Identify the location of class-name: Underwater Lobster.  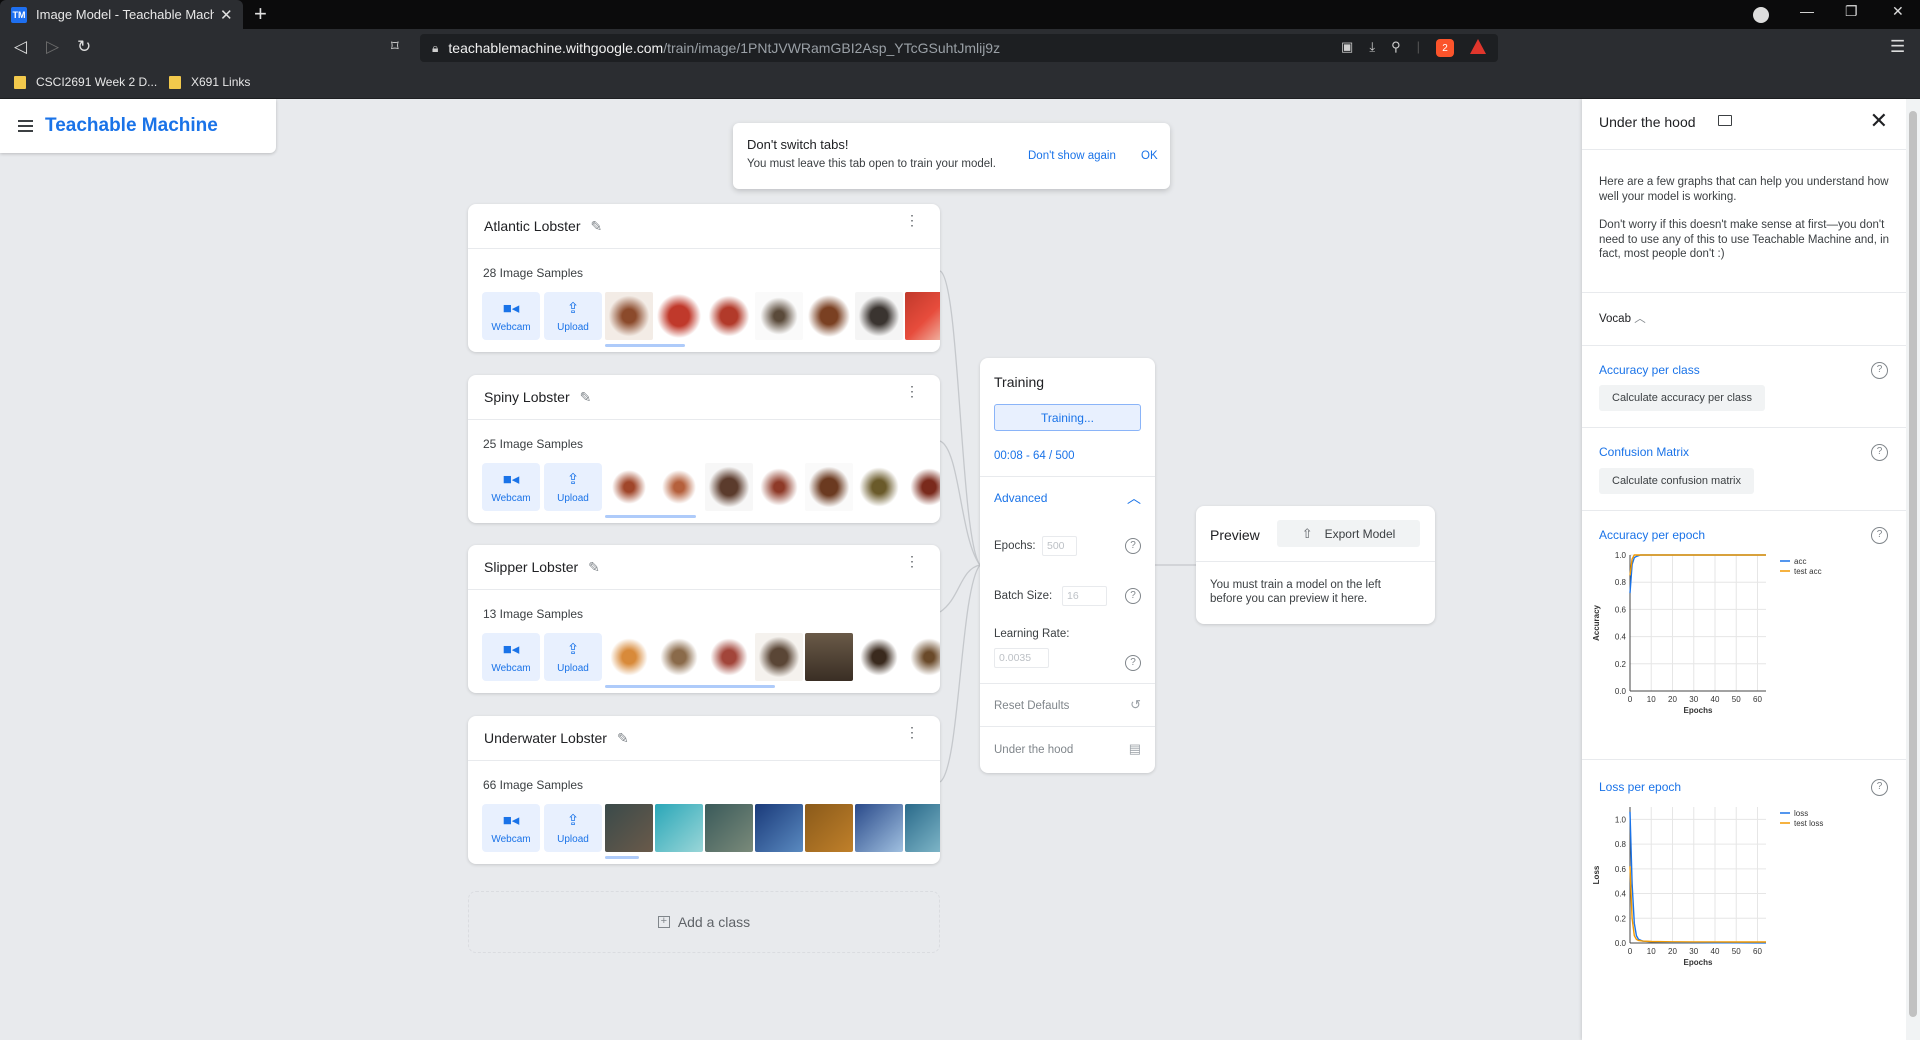
(545, 738).